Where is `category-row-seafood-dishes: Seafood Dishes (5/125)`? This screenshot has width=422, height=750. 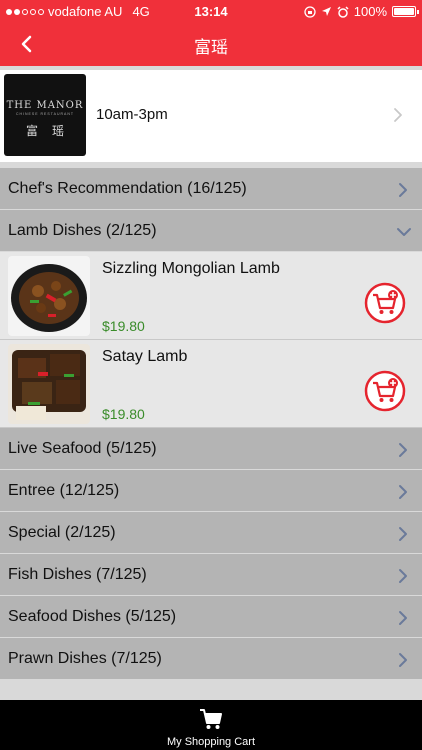
category-row-seafood-dishes: Seafood Dishes (5/125) is located at coordinates (211, 617).